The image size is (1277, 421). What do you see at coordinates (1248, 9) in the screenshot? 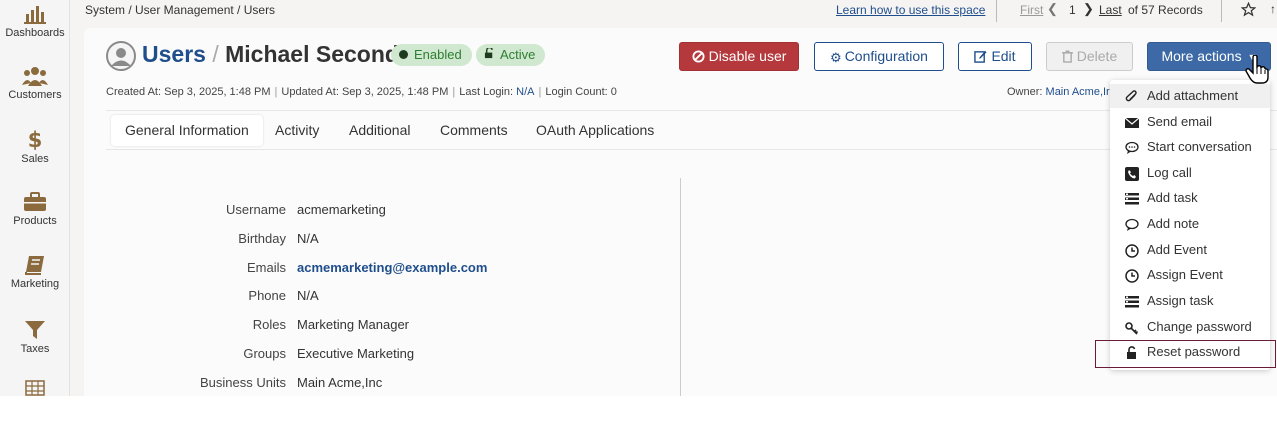
I see `star-icon` at bounding box center [1248, 9].